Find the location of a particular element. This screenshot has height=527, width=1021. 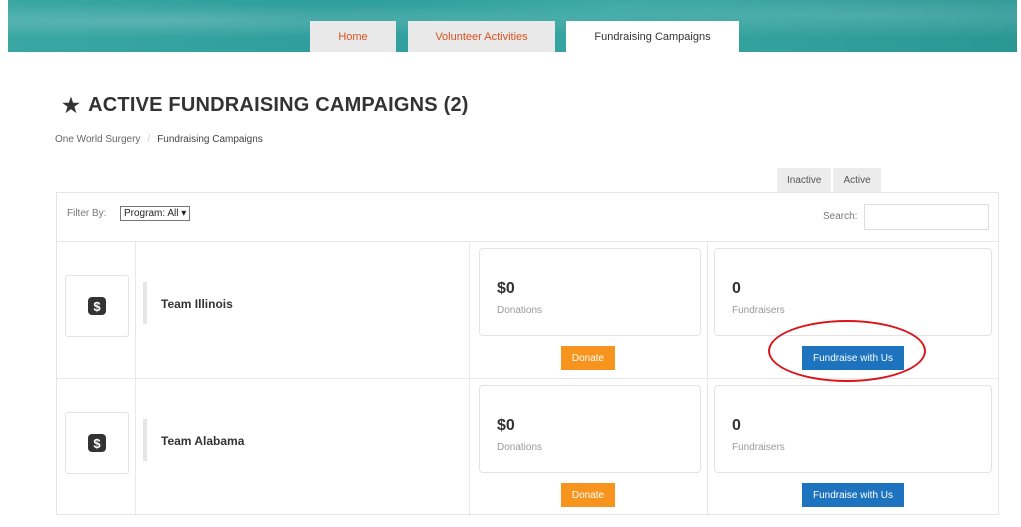

page-title-text: ACTIVE FUNDRAISING CAMPAIGNS (2) is located at coordinates (278, 105).